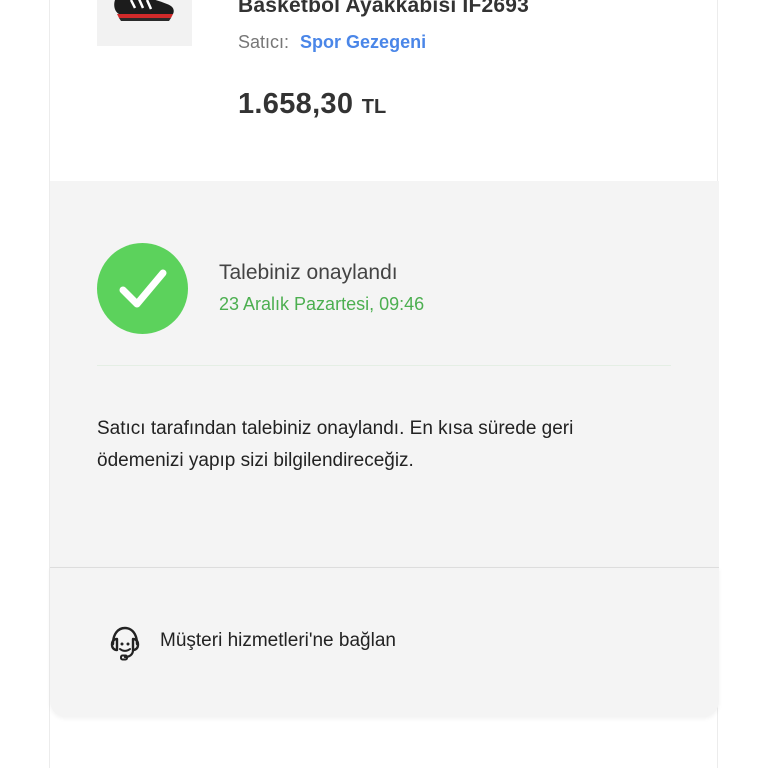  Describe the element at coordinates (125, 643) in the screenshot. I see `headset-icon` at that location.